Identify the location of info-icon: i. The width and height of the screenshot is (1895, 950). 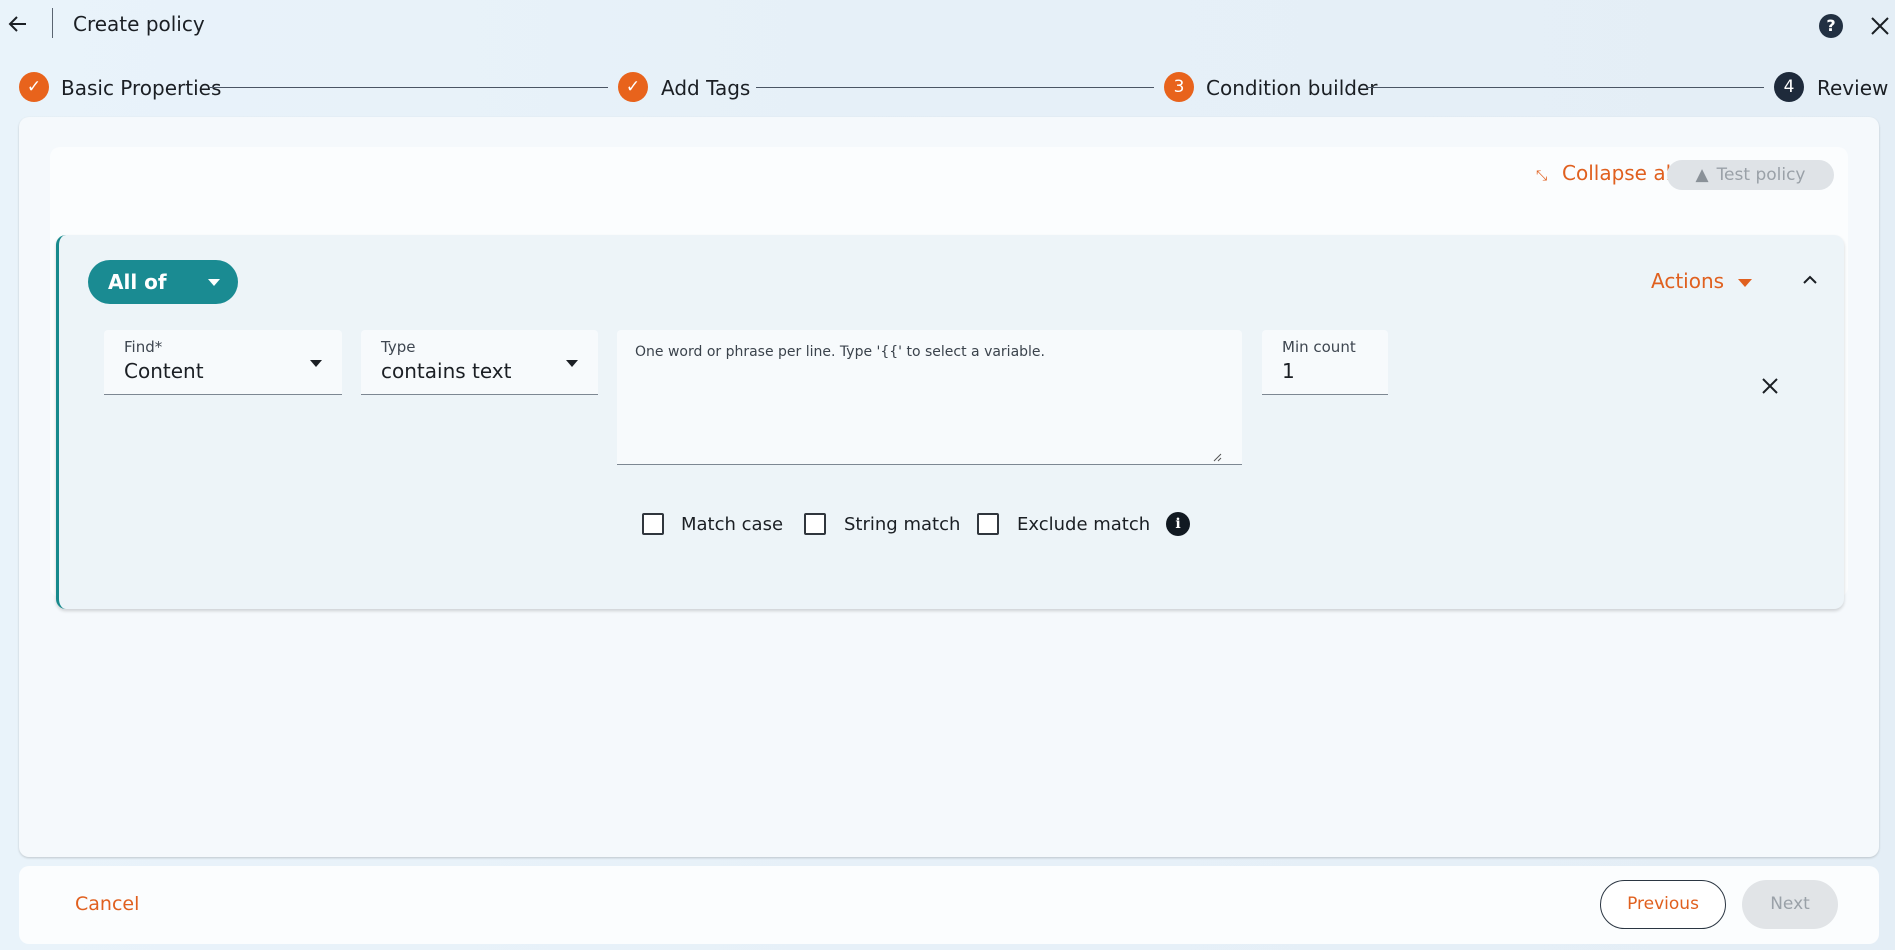
(1178, 524).